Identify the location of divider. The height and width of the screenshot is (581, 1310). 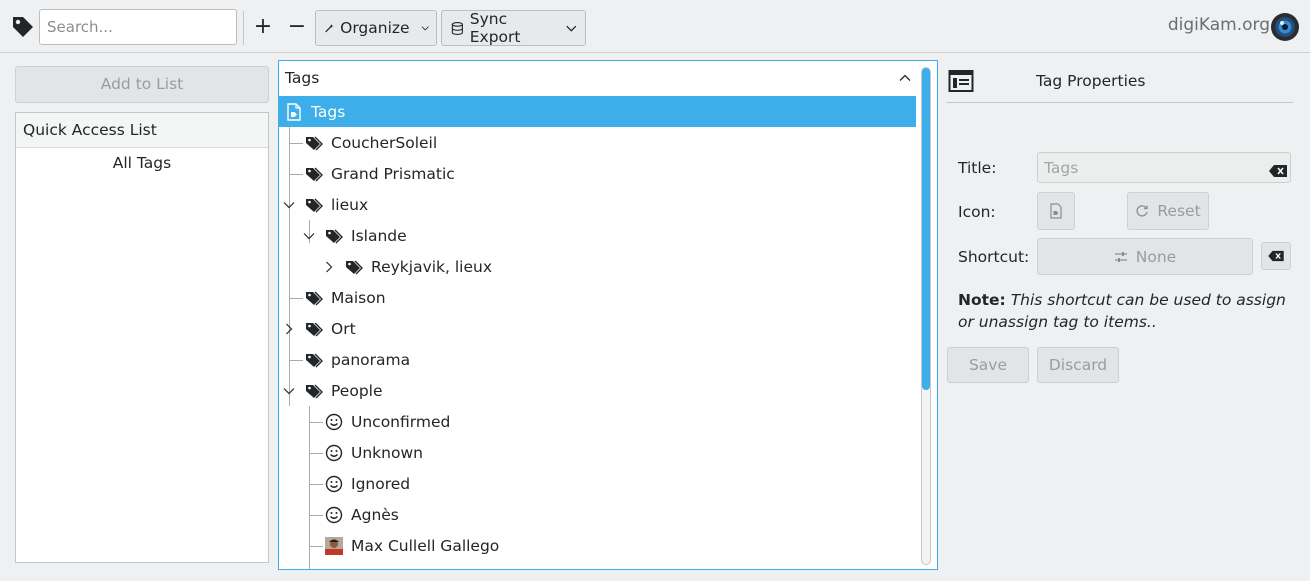
(1119, 102).